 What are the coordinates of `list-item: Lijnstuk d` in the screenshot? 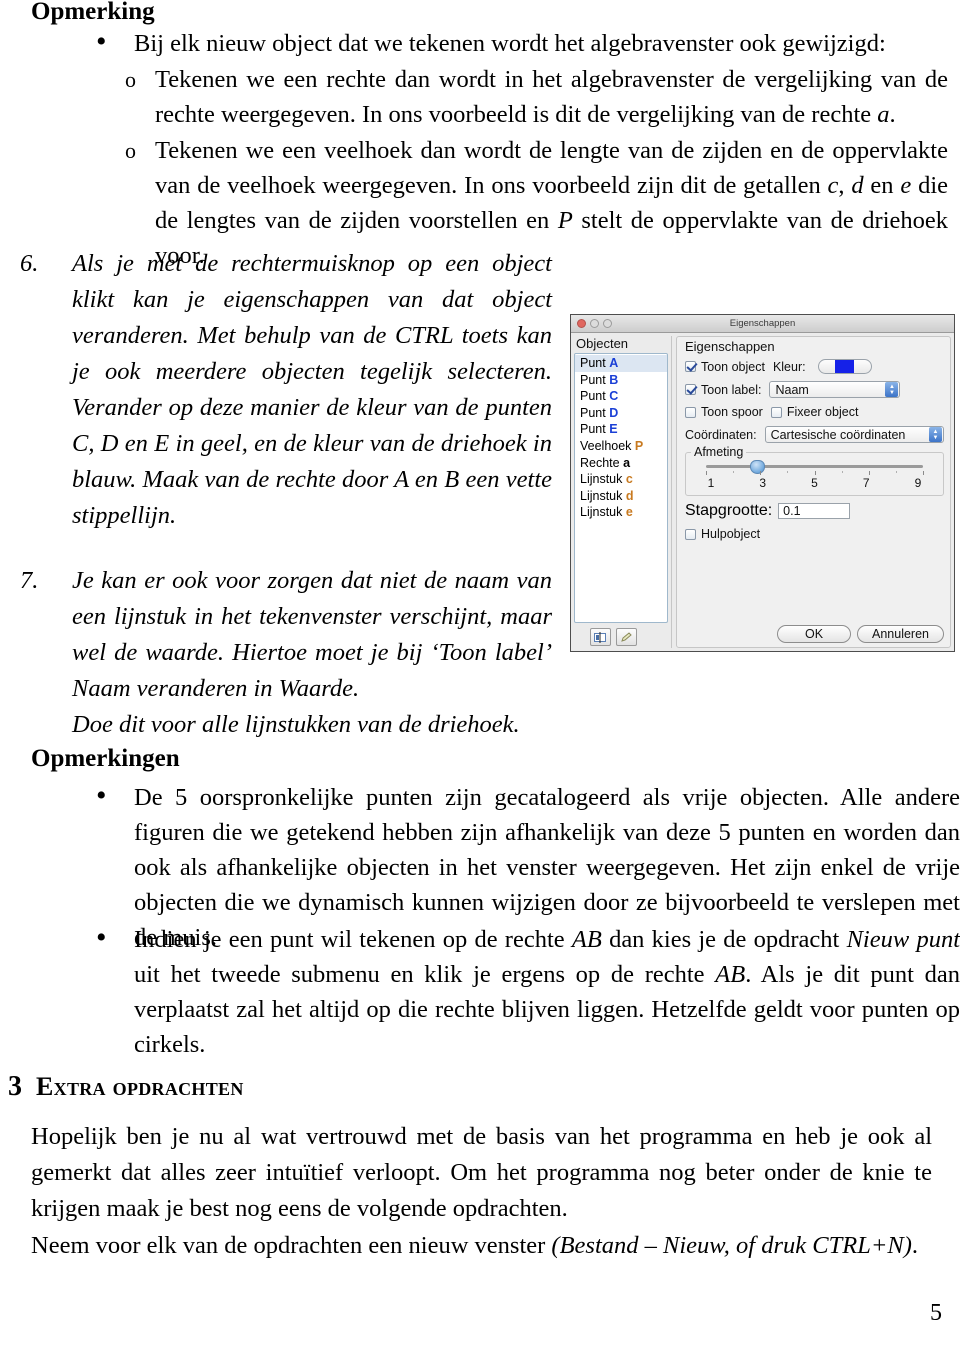 It's located at (621, 496).